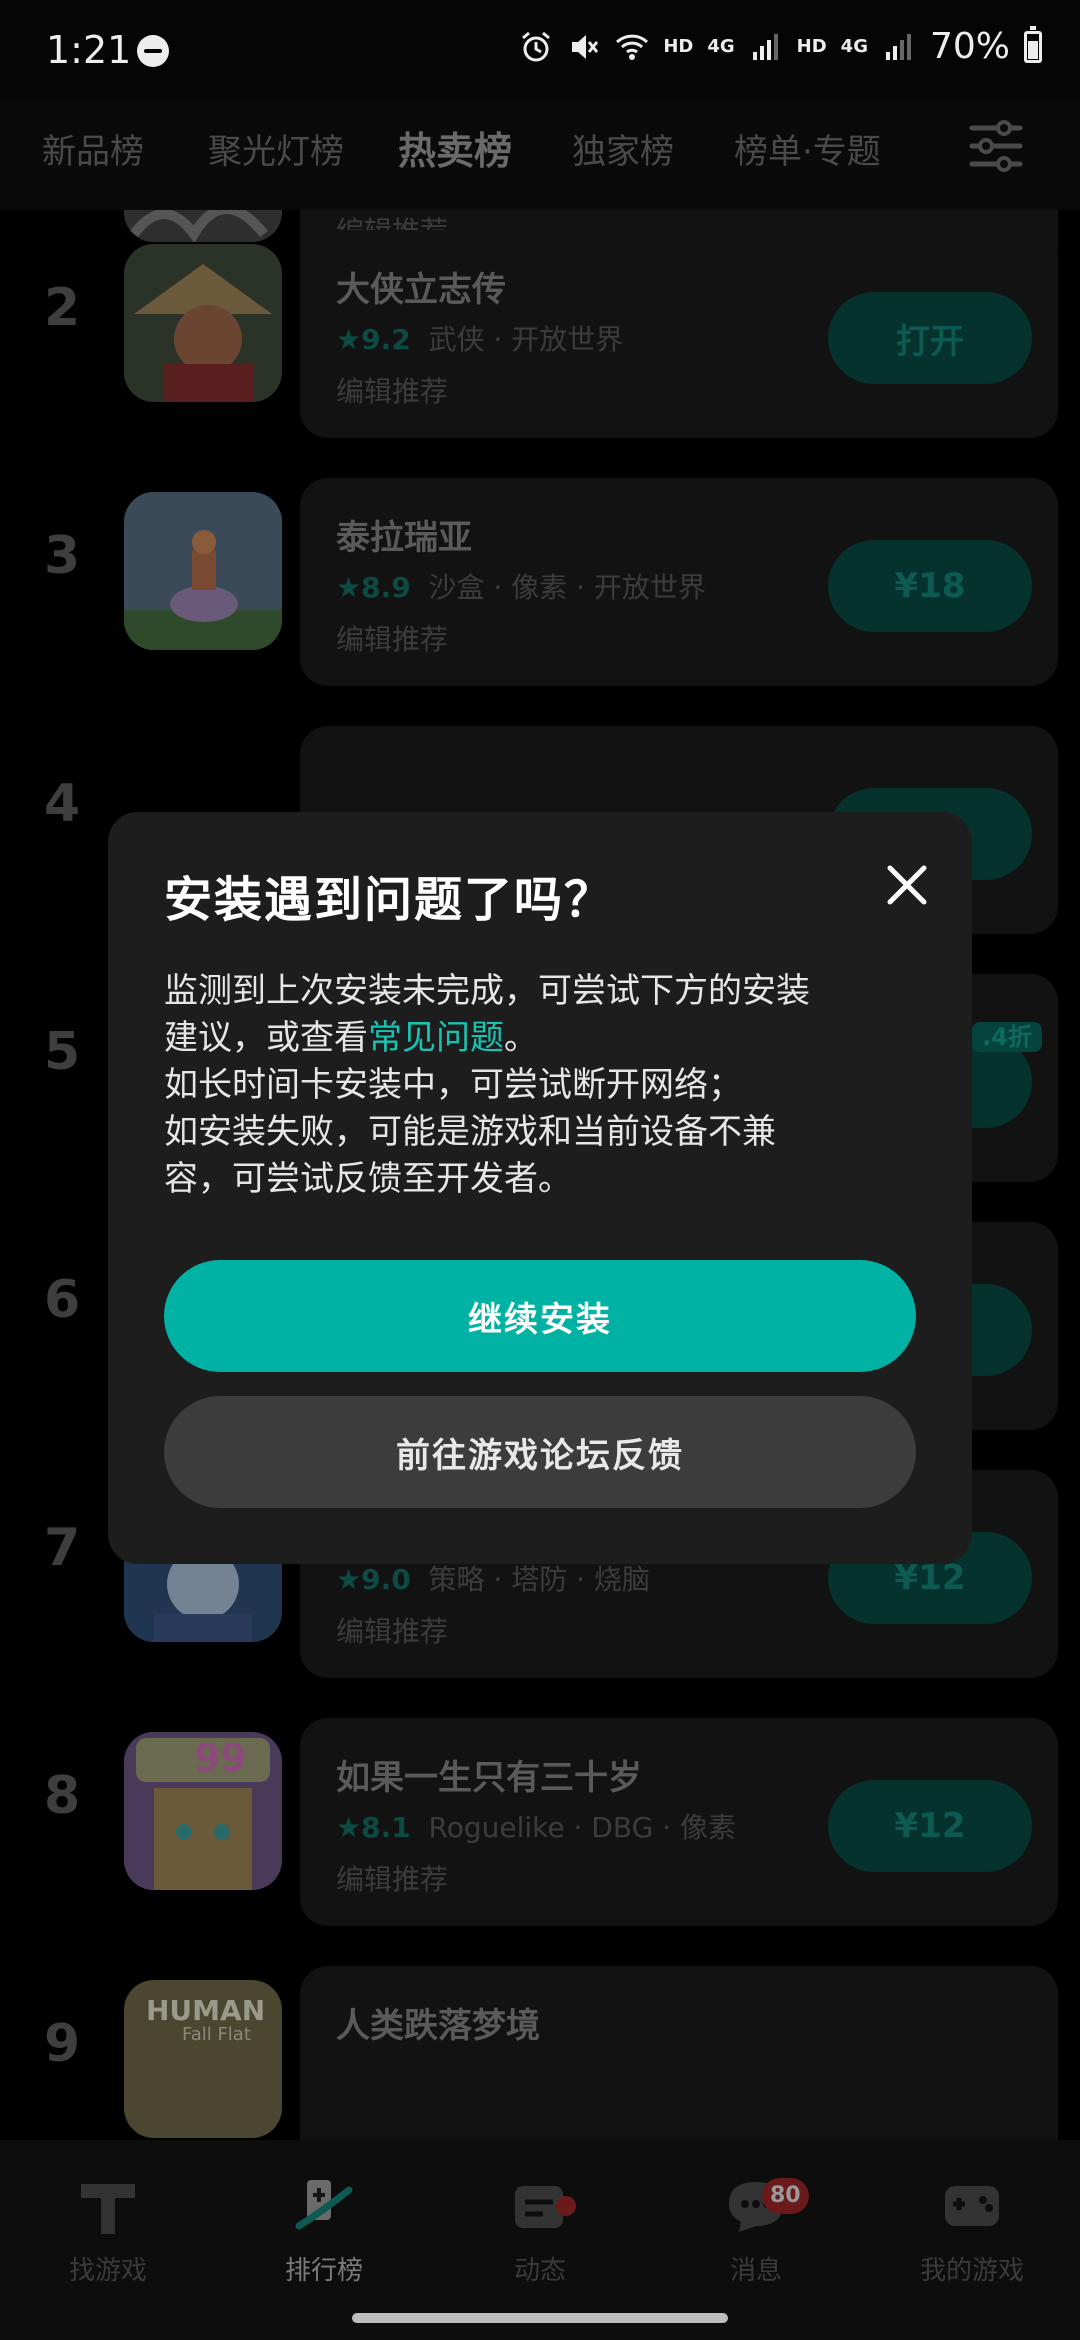 This screenshot has width=1080, height=2340. What do you see at coordinates (785, 2196) in the screenshot?
I see `message-badge: 80` at bounding box center [785, 2196].